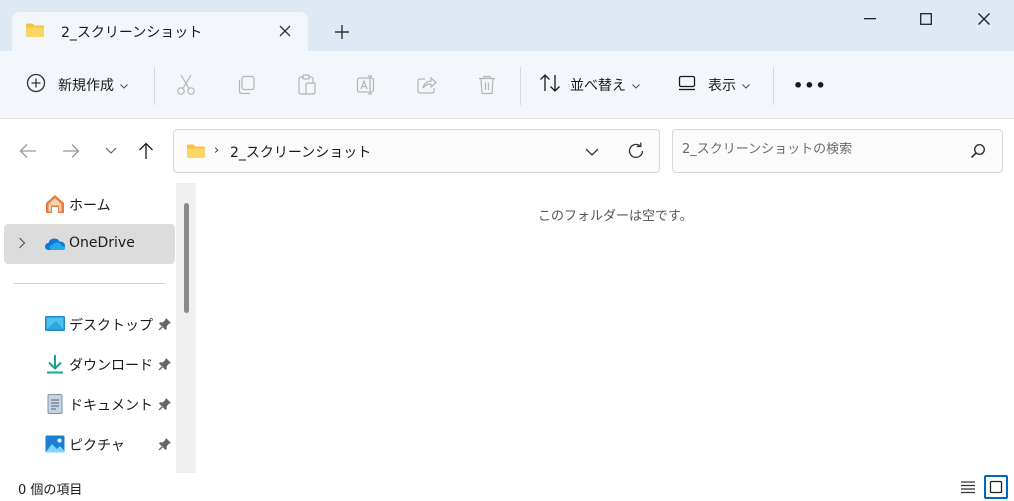 The height and width of the screenshot is (501, 1014). Describe the element at coordinates (71, 151) in the screenshot. I see `forward-arrow-icon` at that location.